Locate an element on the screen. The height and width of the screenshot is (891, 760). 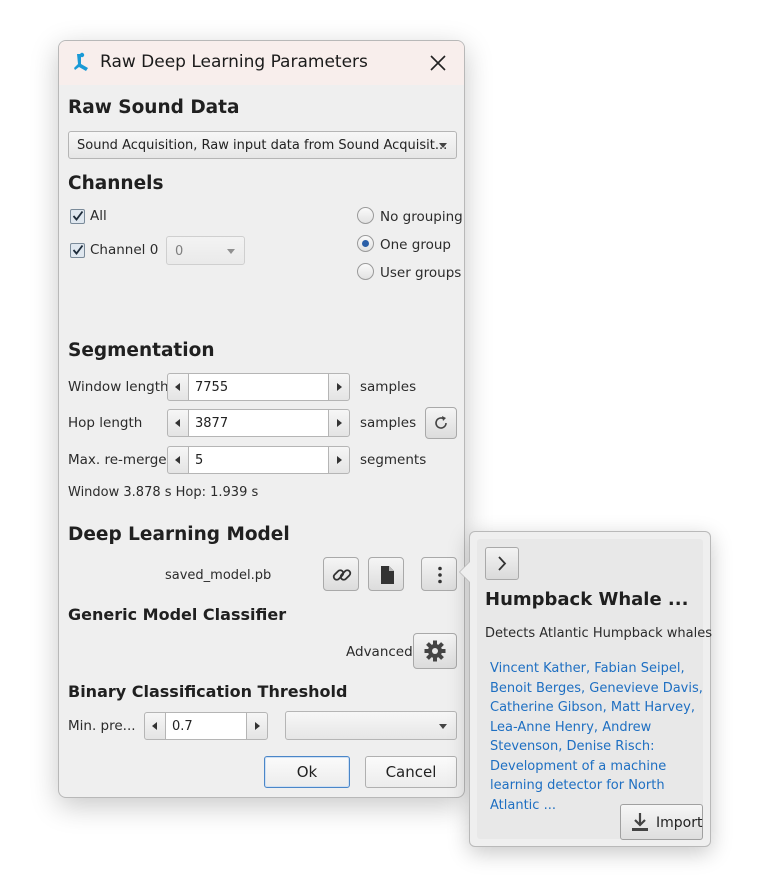
model-file-name: saved_model.pb is located at coordinates (218, 575).